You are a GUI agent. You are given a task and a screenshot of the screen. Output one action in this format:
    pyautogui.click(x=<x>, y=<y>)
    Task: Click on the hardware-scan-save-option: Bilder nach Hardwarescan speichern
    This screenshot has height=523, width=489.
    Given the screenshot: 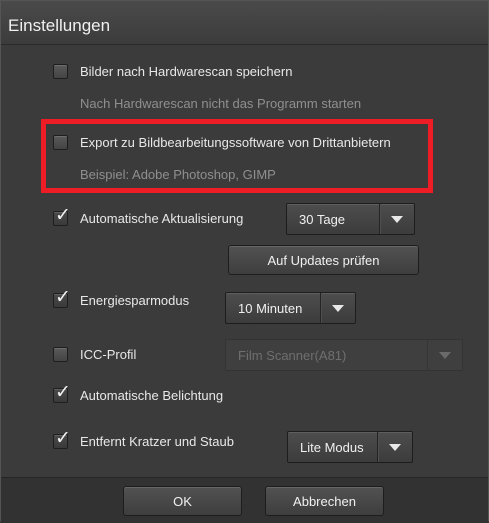 What is the action you would take?
    pyautogui.click(x=172, y=71)
    